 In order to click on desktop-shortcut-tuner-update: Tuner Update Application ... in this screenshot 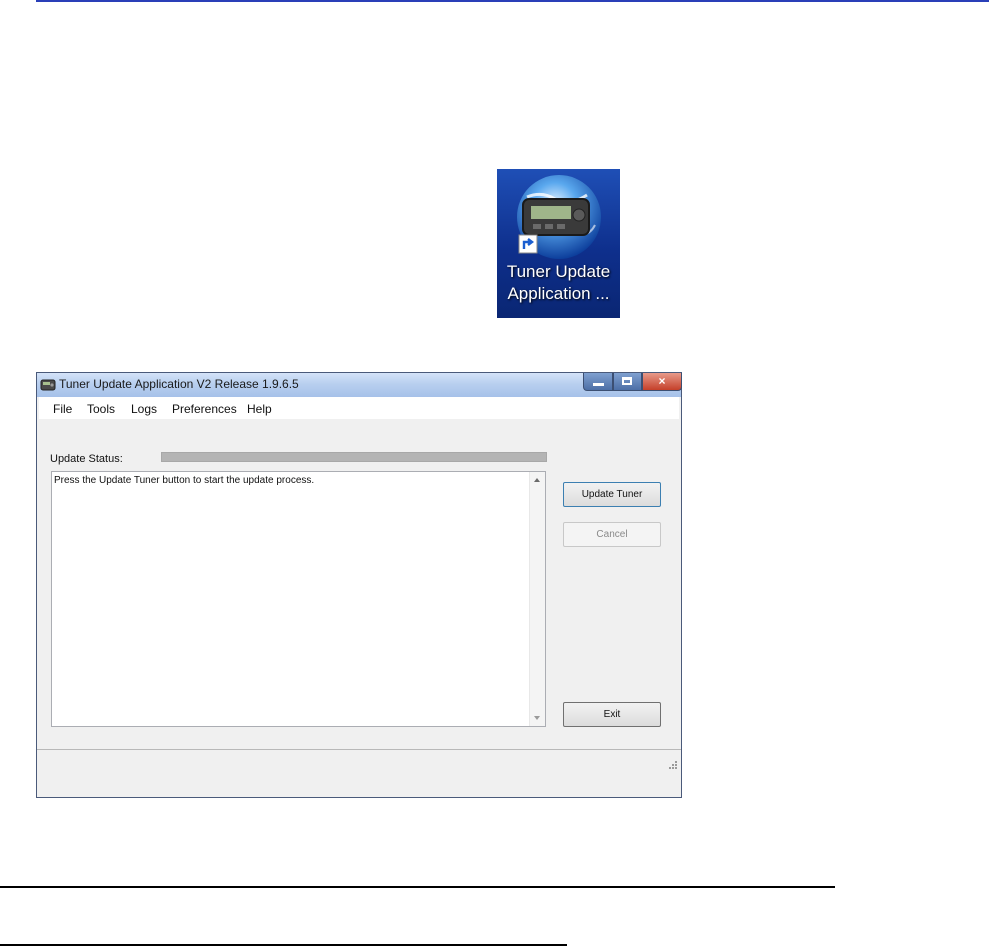, I will do `click(558, 243)`.